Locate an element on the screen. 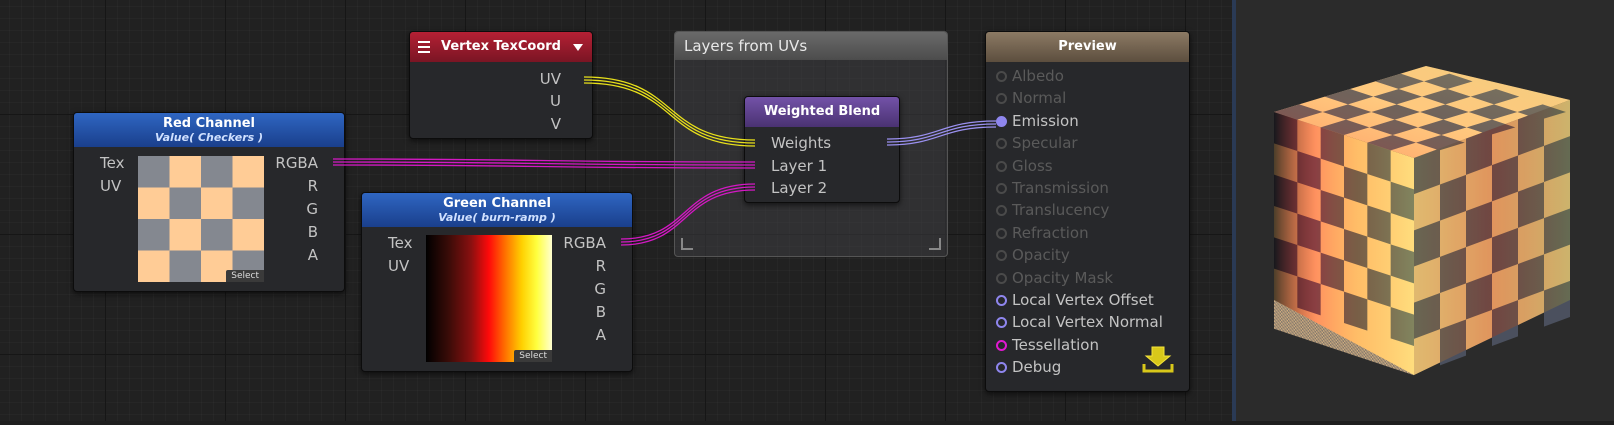  red-channel-header: Red Channel Value( Checkers ) is located at coordinates (209, 130).